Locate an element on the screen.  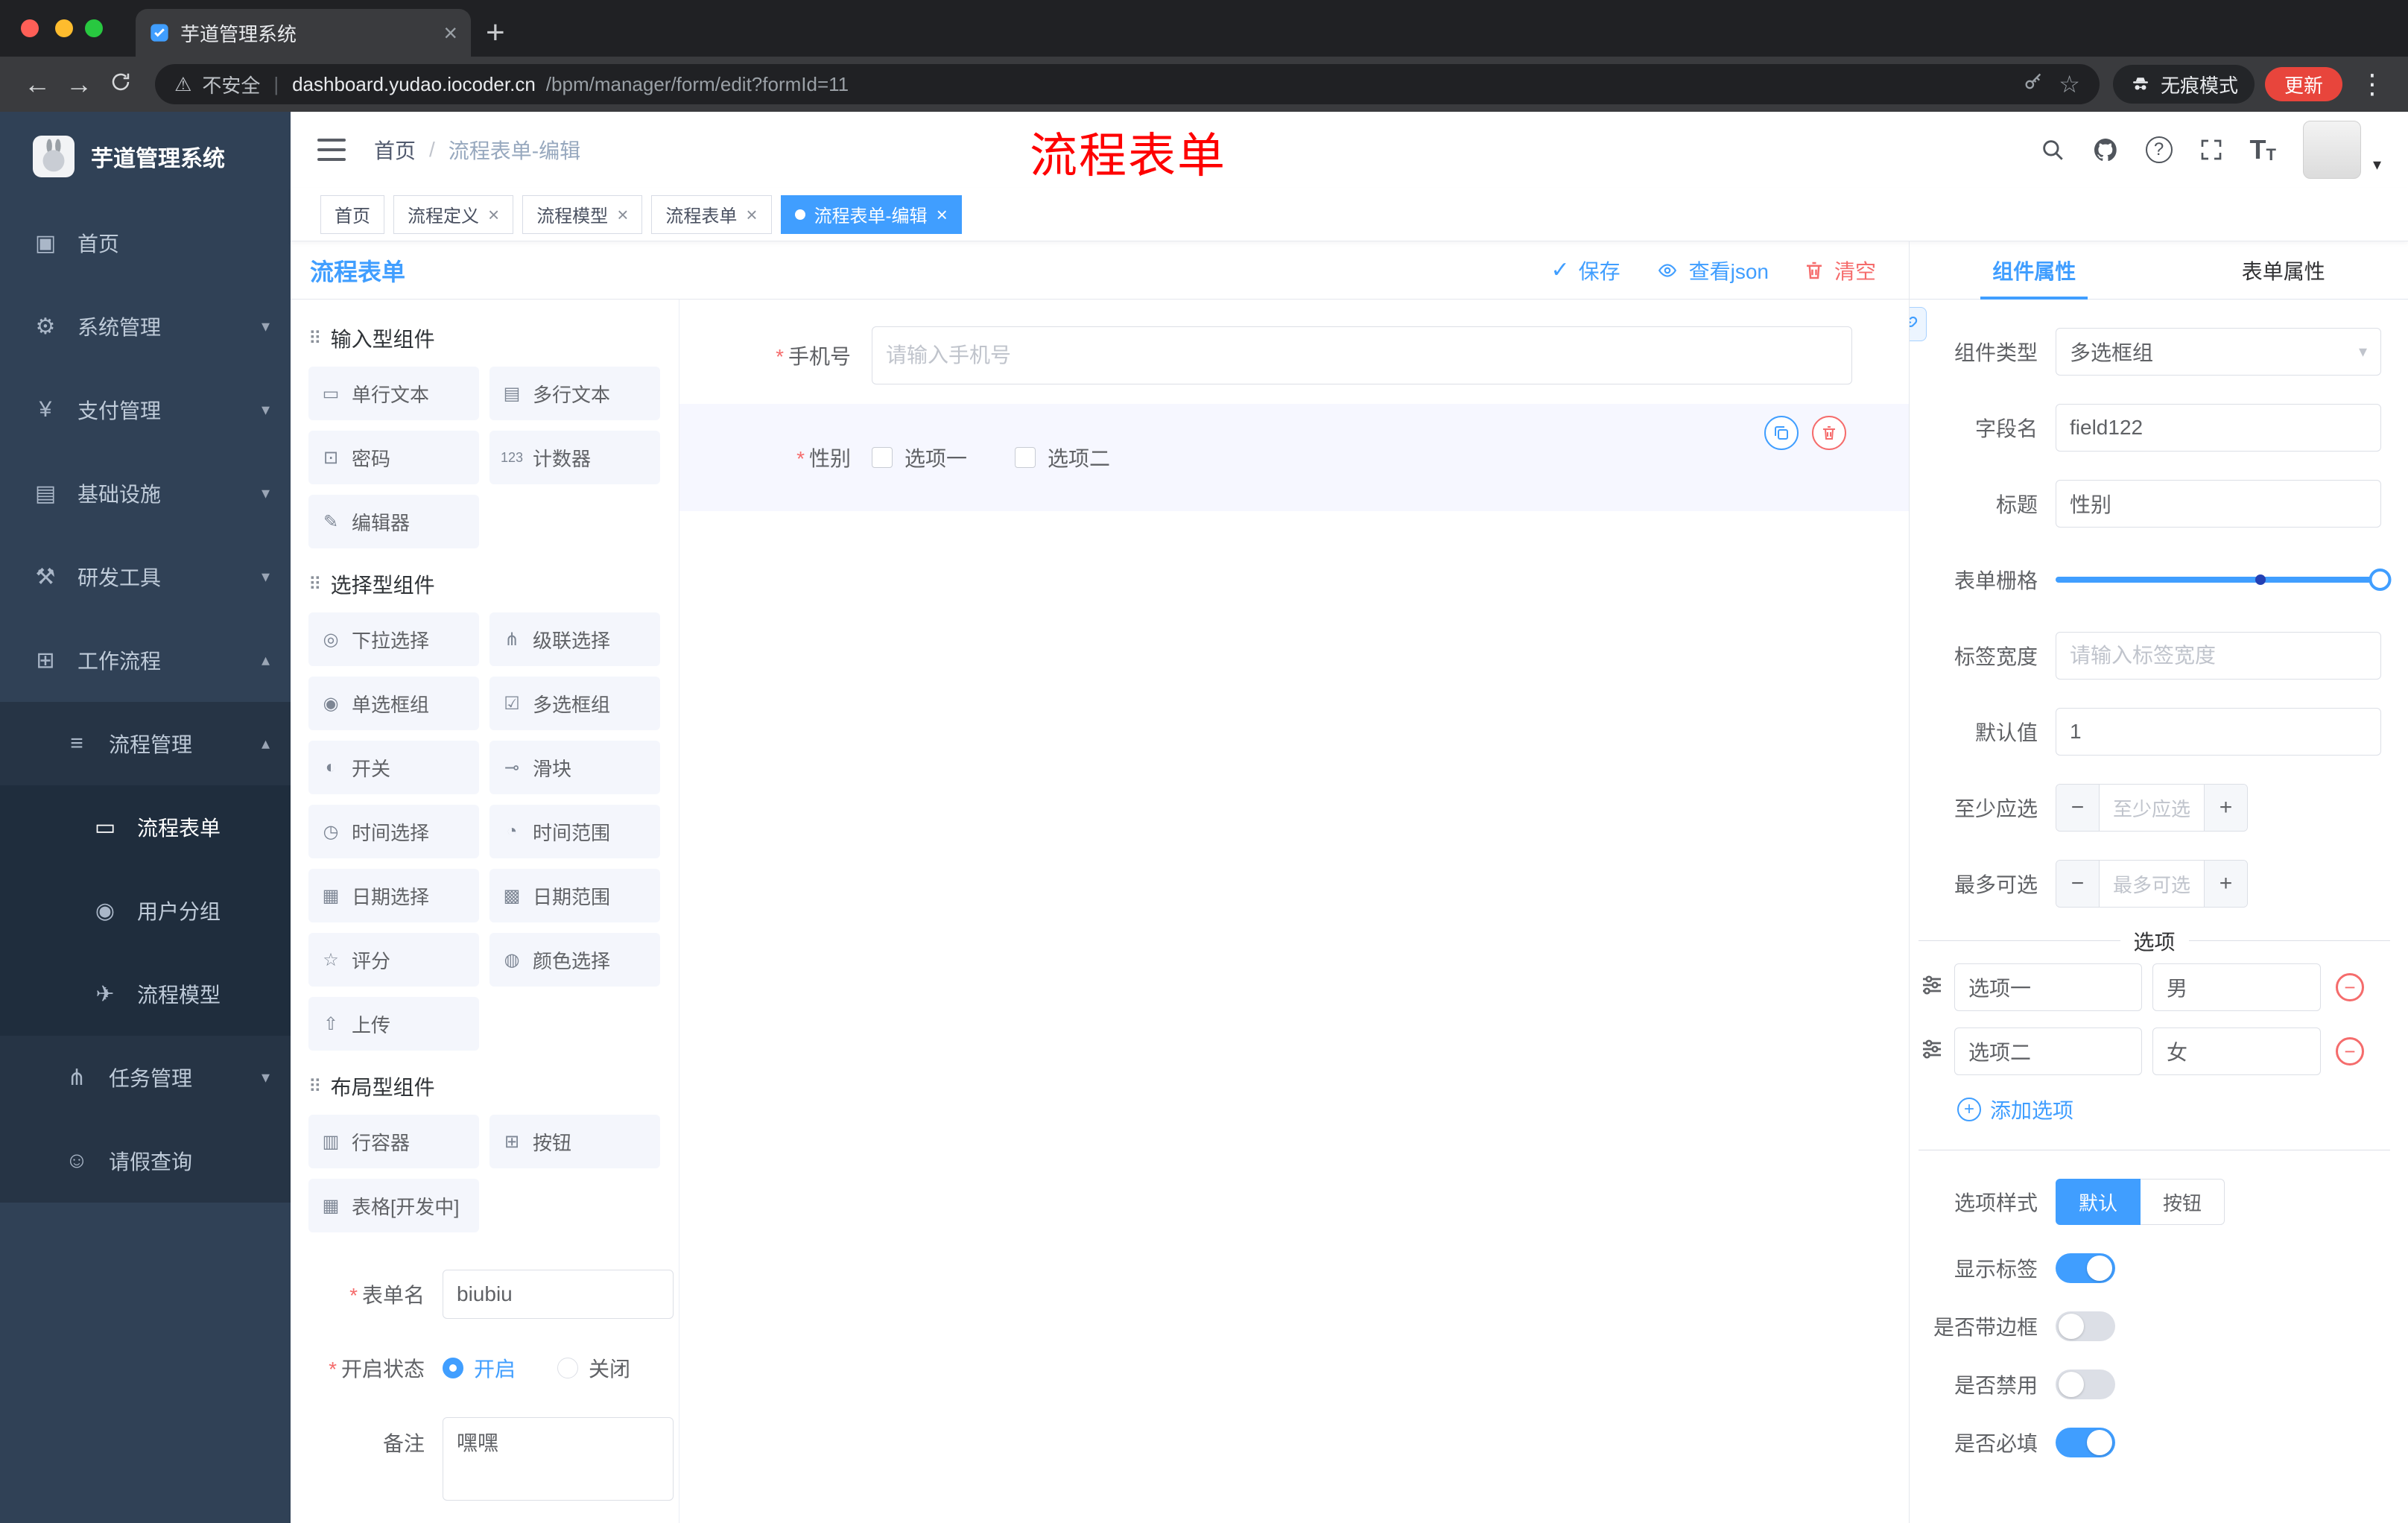
grid-slider is located at coordinates (2224, 580).